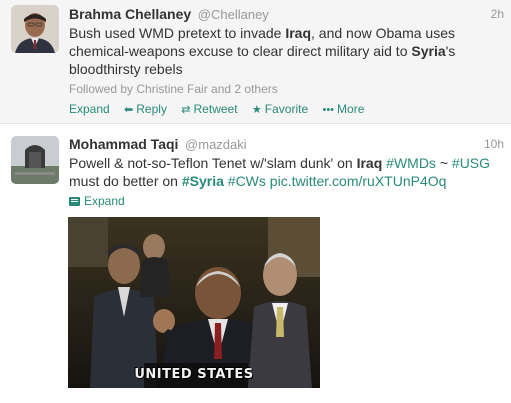  I want to click on hashtag-link: #Syria, so click(203, 181).